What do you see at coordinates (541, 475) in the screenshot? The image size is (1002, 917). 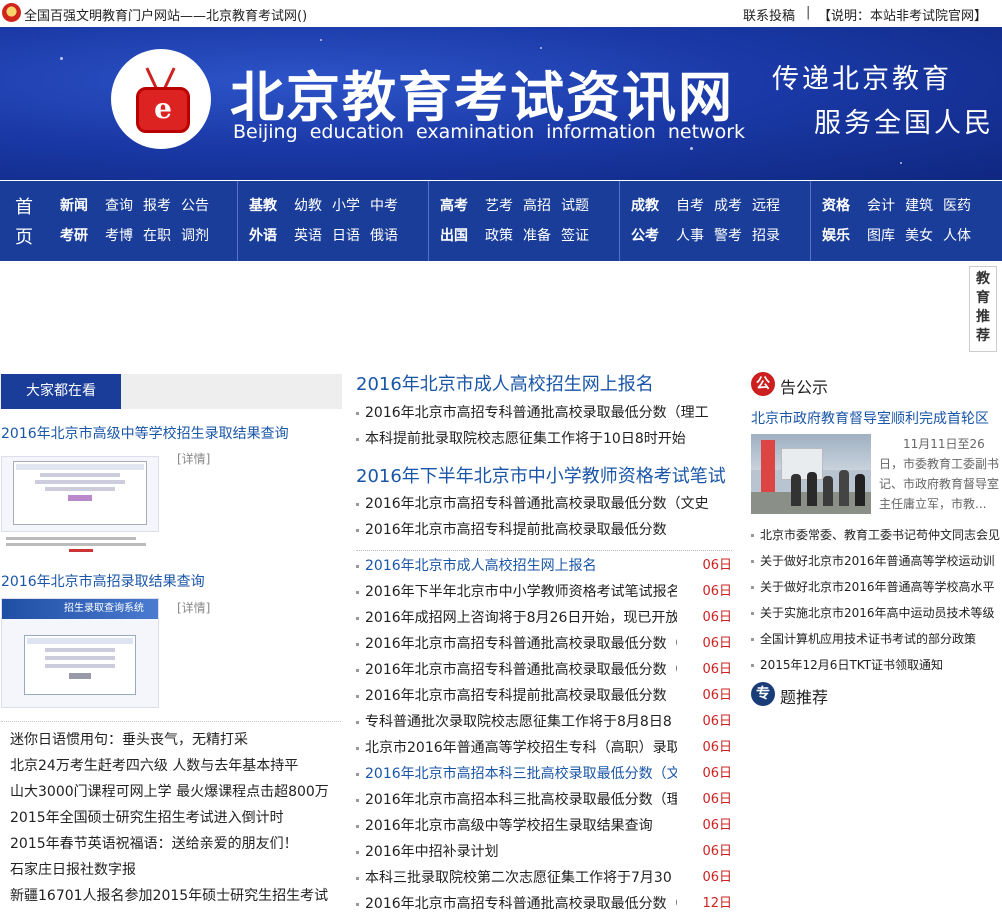 I see `headline-2: 2016年下半年北京市中小学教师资格考试笔试` at bounding box center [541, 475].